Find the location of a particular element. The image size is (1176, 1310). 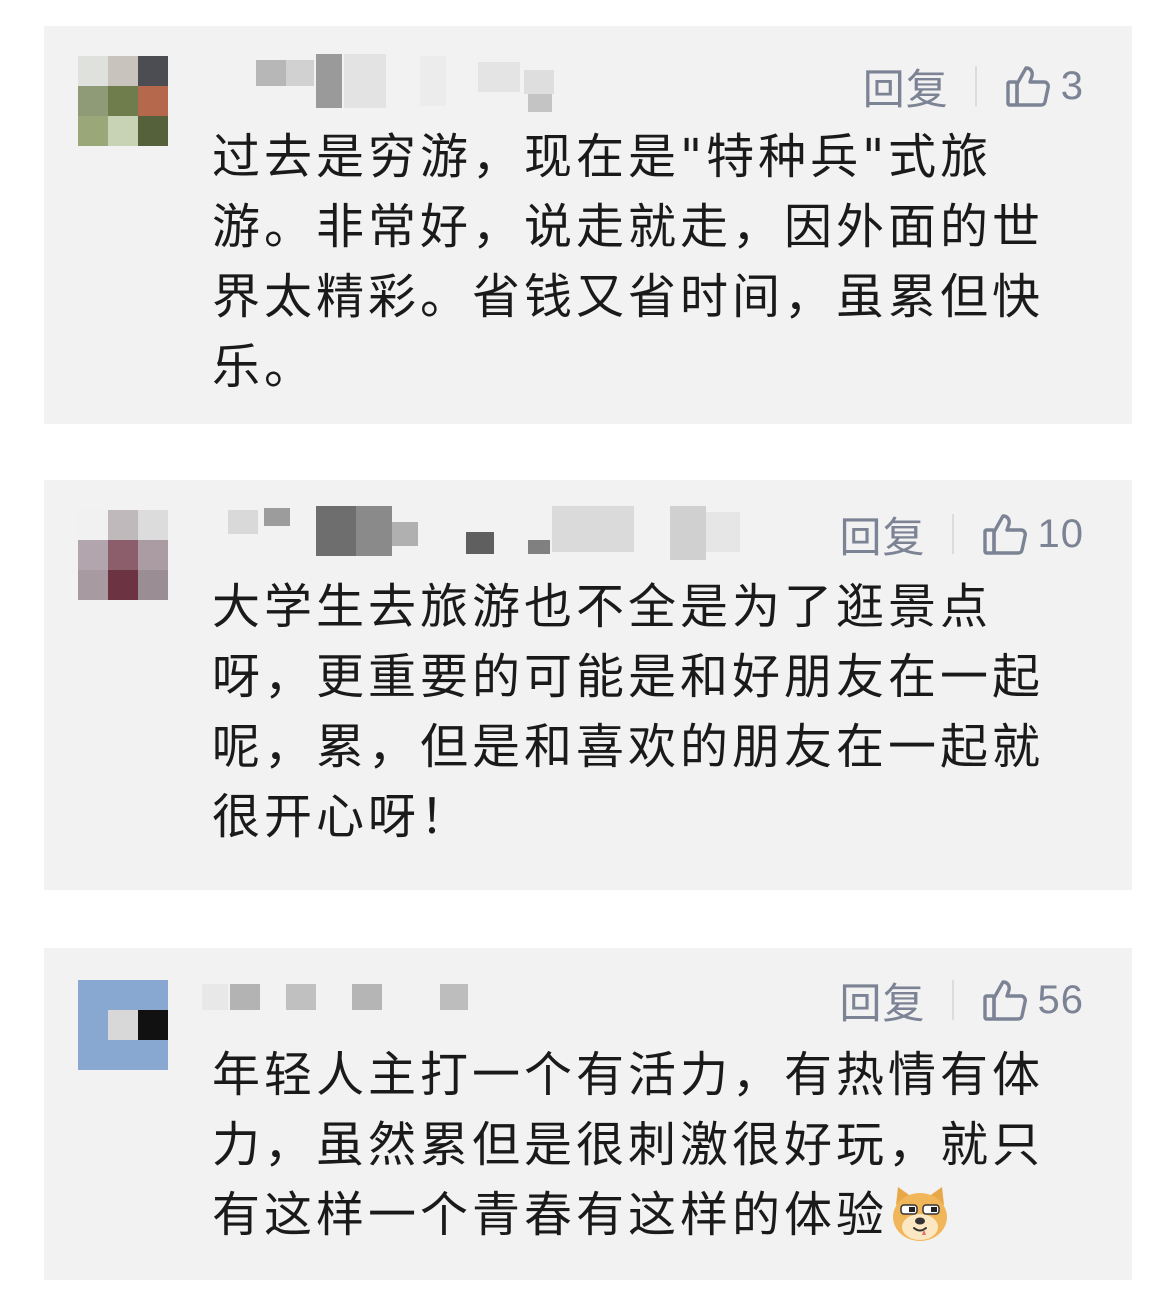

doge-emoji-icon is located at coordinates (920, 1214).